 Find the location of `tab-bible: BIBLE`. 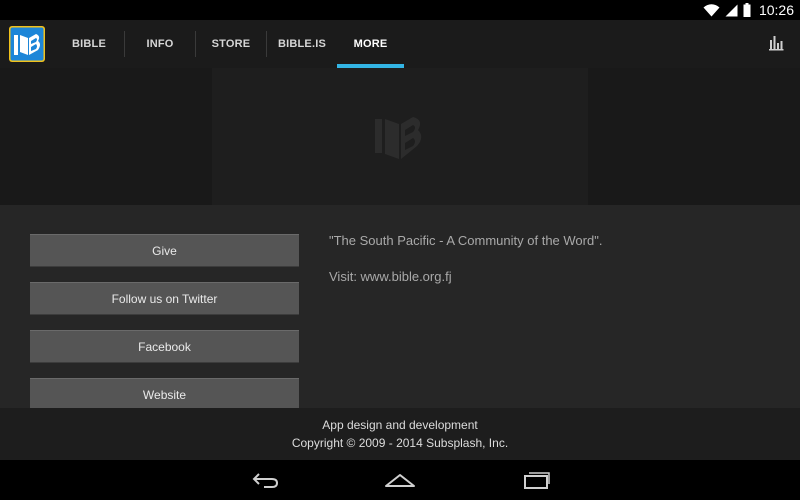

tab-bible: BIBLE is located at coordinates (89, 44).